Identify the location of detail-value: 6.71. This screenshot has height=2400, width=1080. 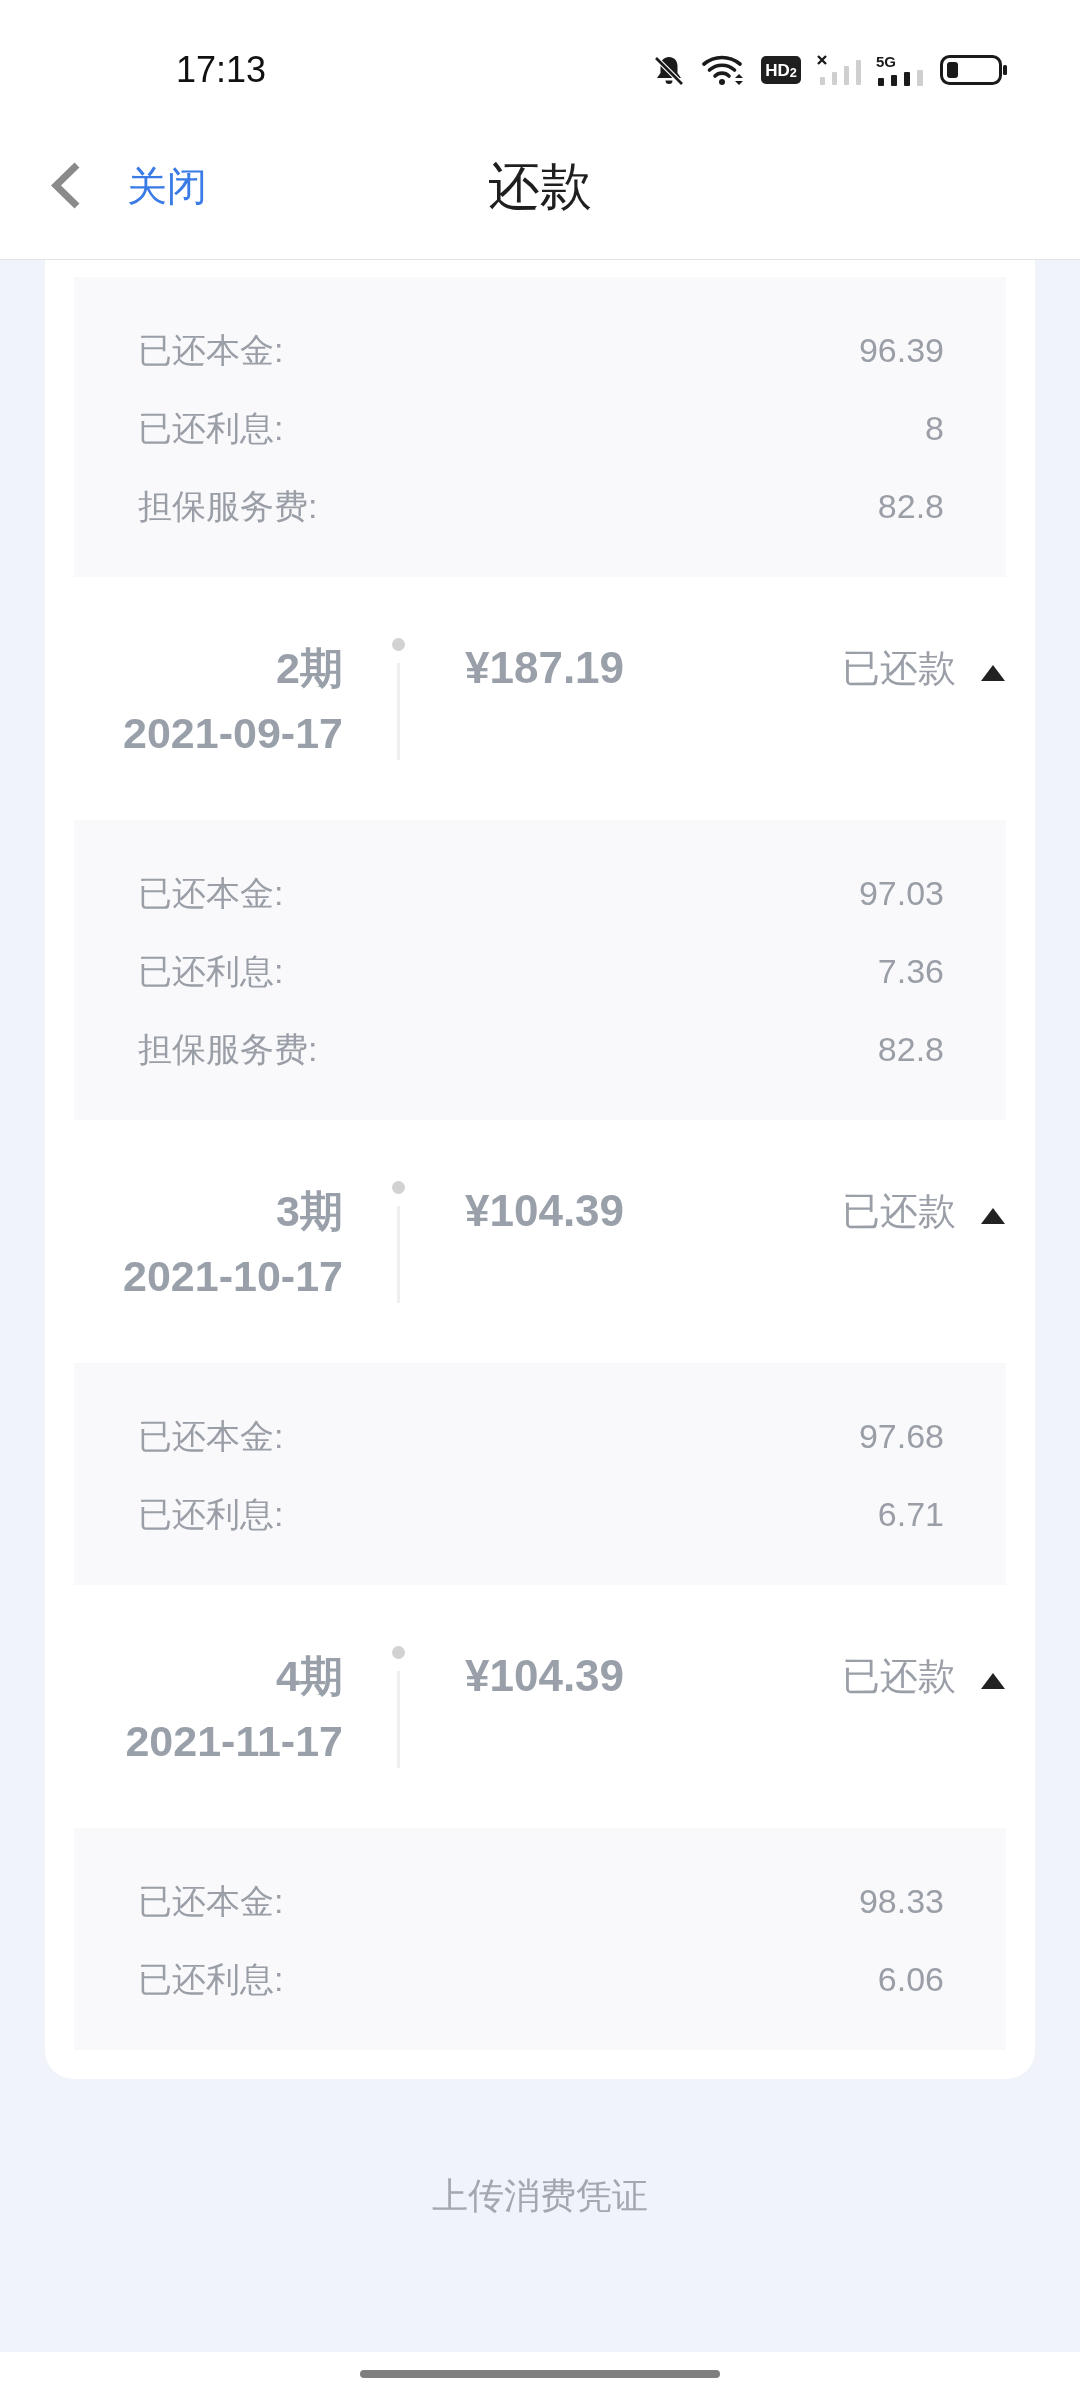
(910, 1514).